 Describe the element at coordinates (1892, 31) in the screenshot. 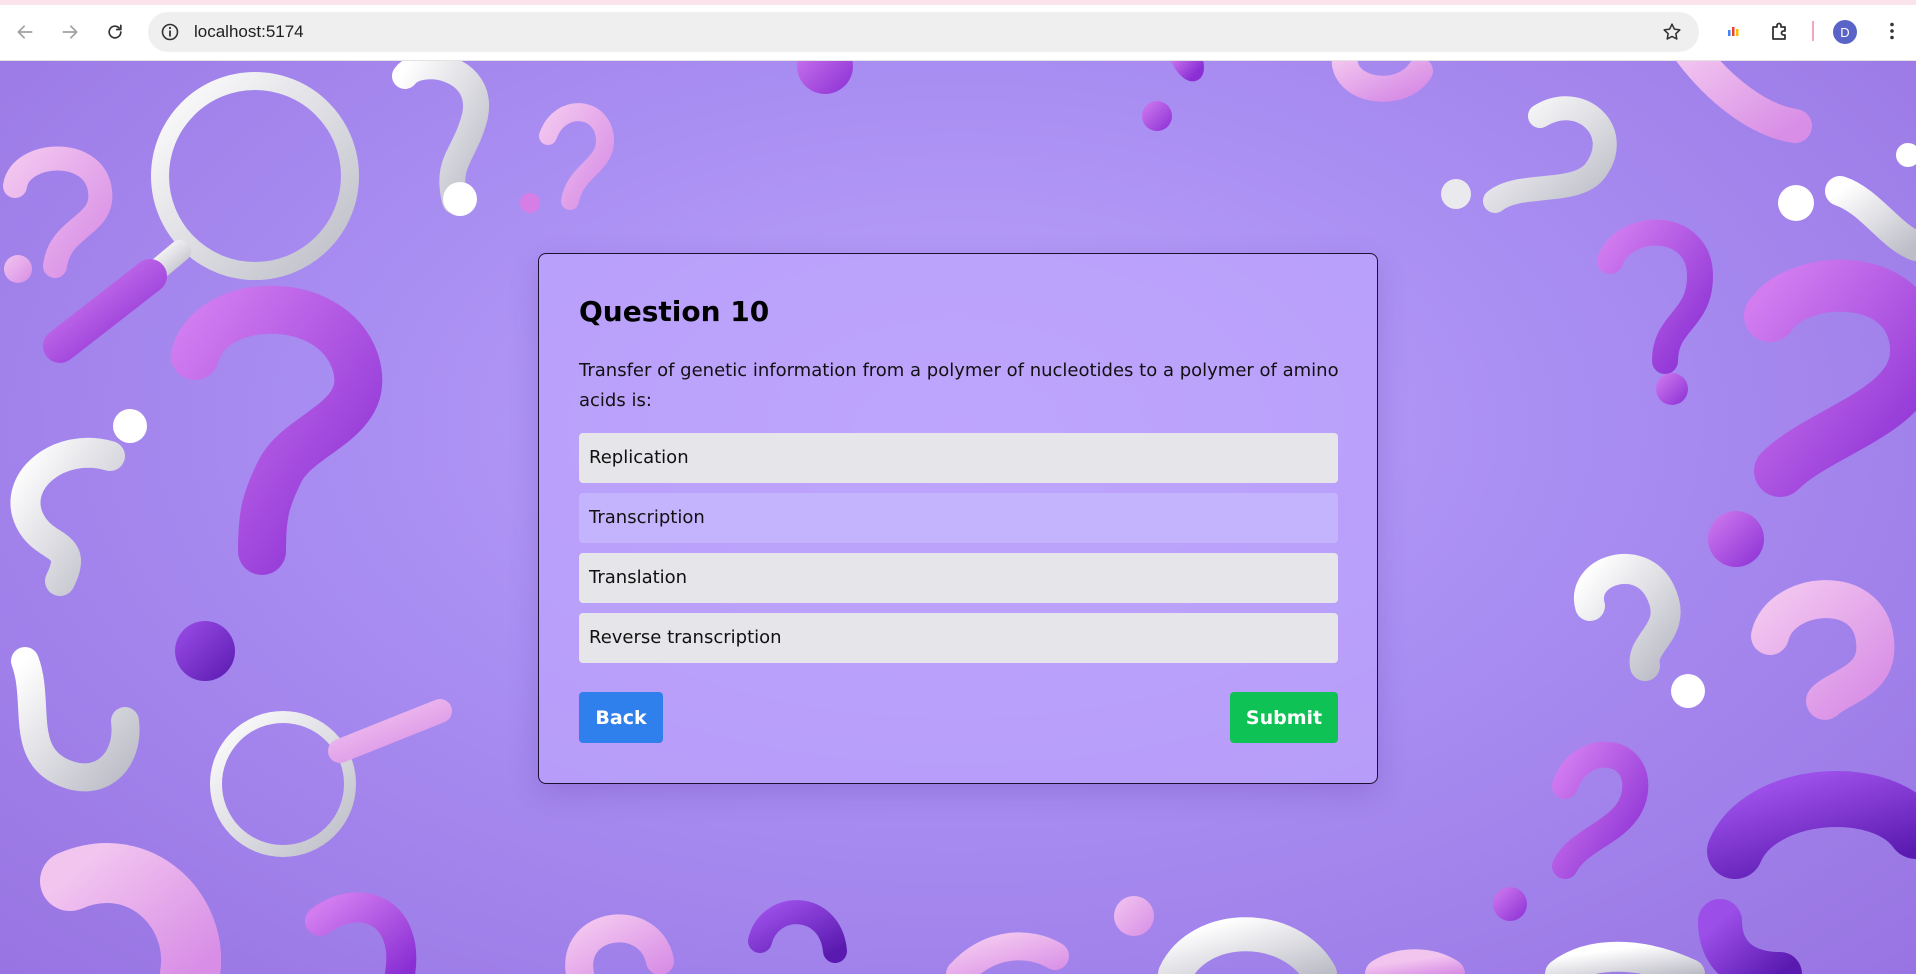

I see `kebab-menu-icon` at that location.